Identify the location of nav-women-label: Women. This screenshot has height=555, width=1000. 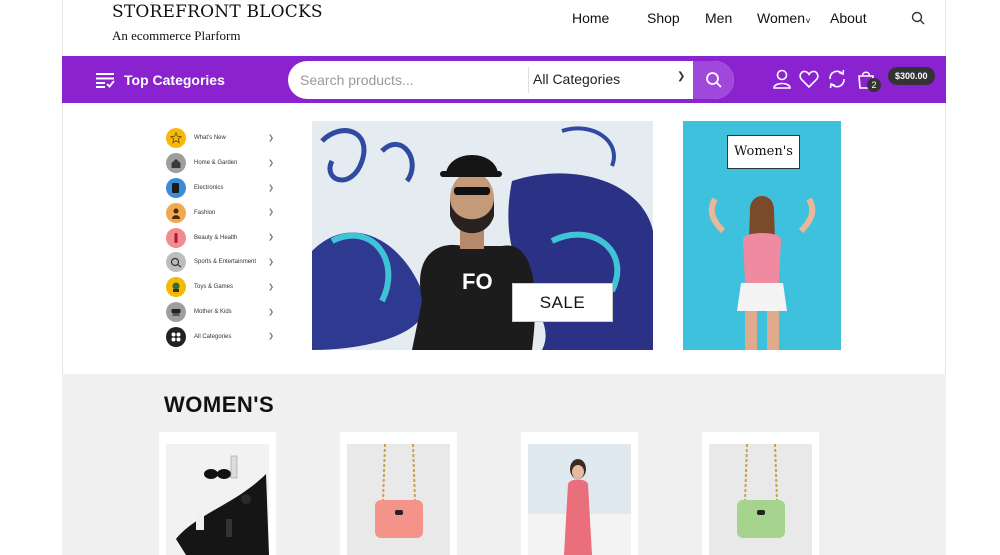
(781, 18).